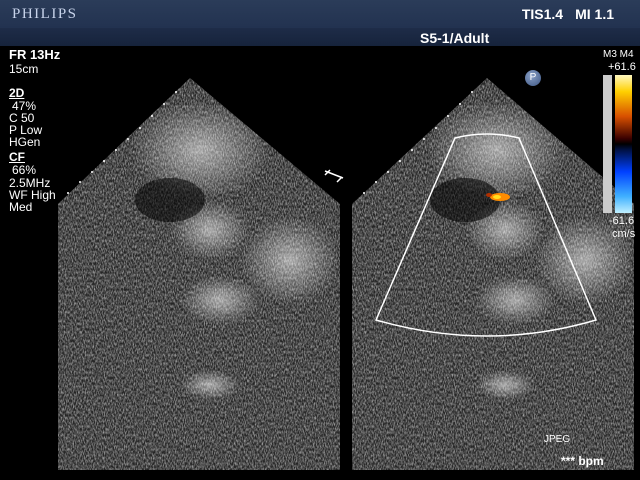 The image size is (640, 480). I want to click on thermal-mechanical-indices: TIS1.4 MI 1.1, so click(568, 14).